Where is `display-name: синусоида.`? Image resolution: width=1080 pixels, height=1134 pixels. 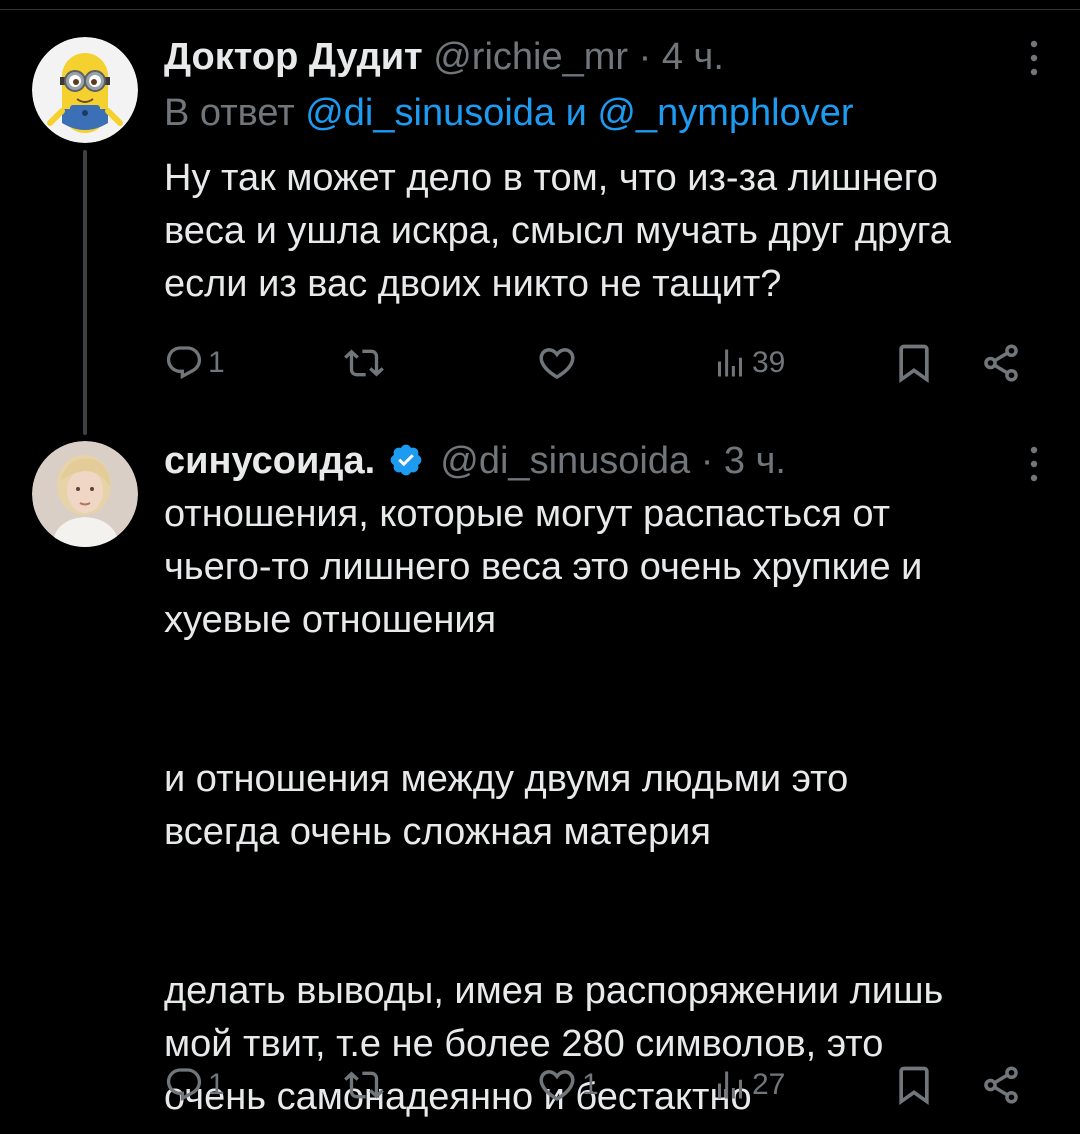
display-name: синусоида. is located at coordinates (269, 461).